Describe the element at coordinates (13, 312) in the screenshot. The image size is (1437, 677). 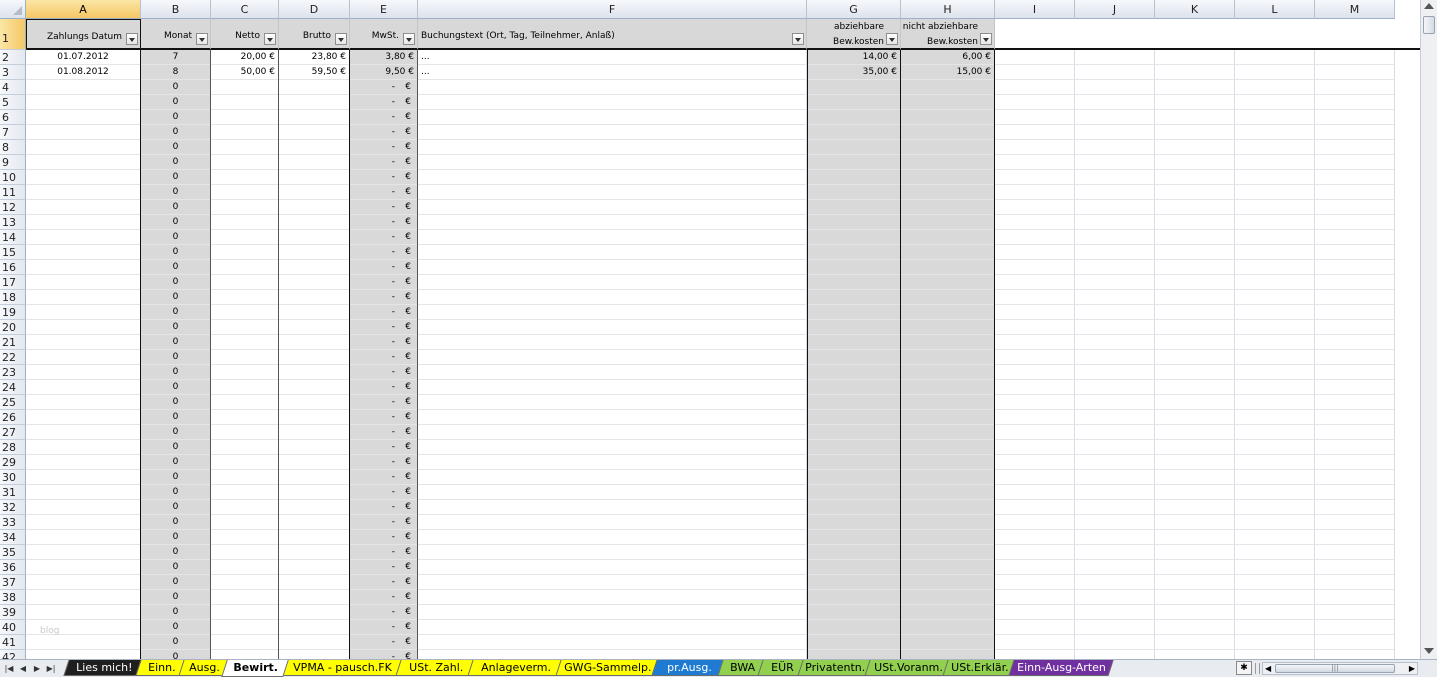
I see `row-header-19: 19` at that location.